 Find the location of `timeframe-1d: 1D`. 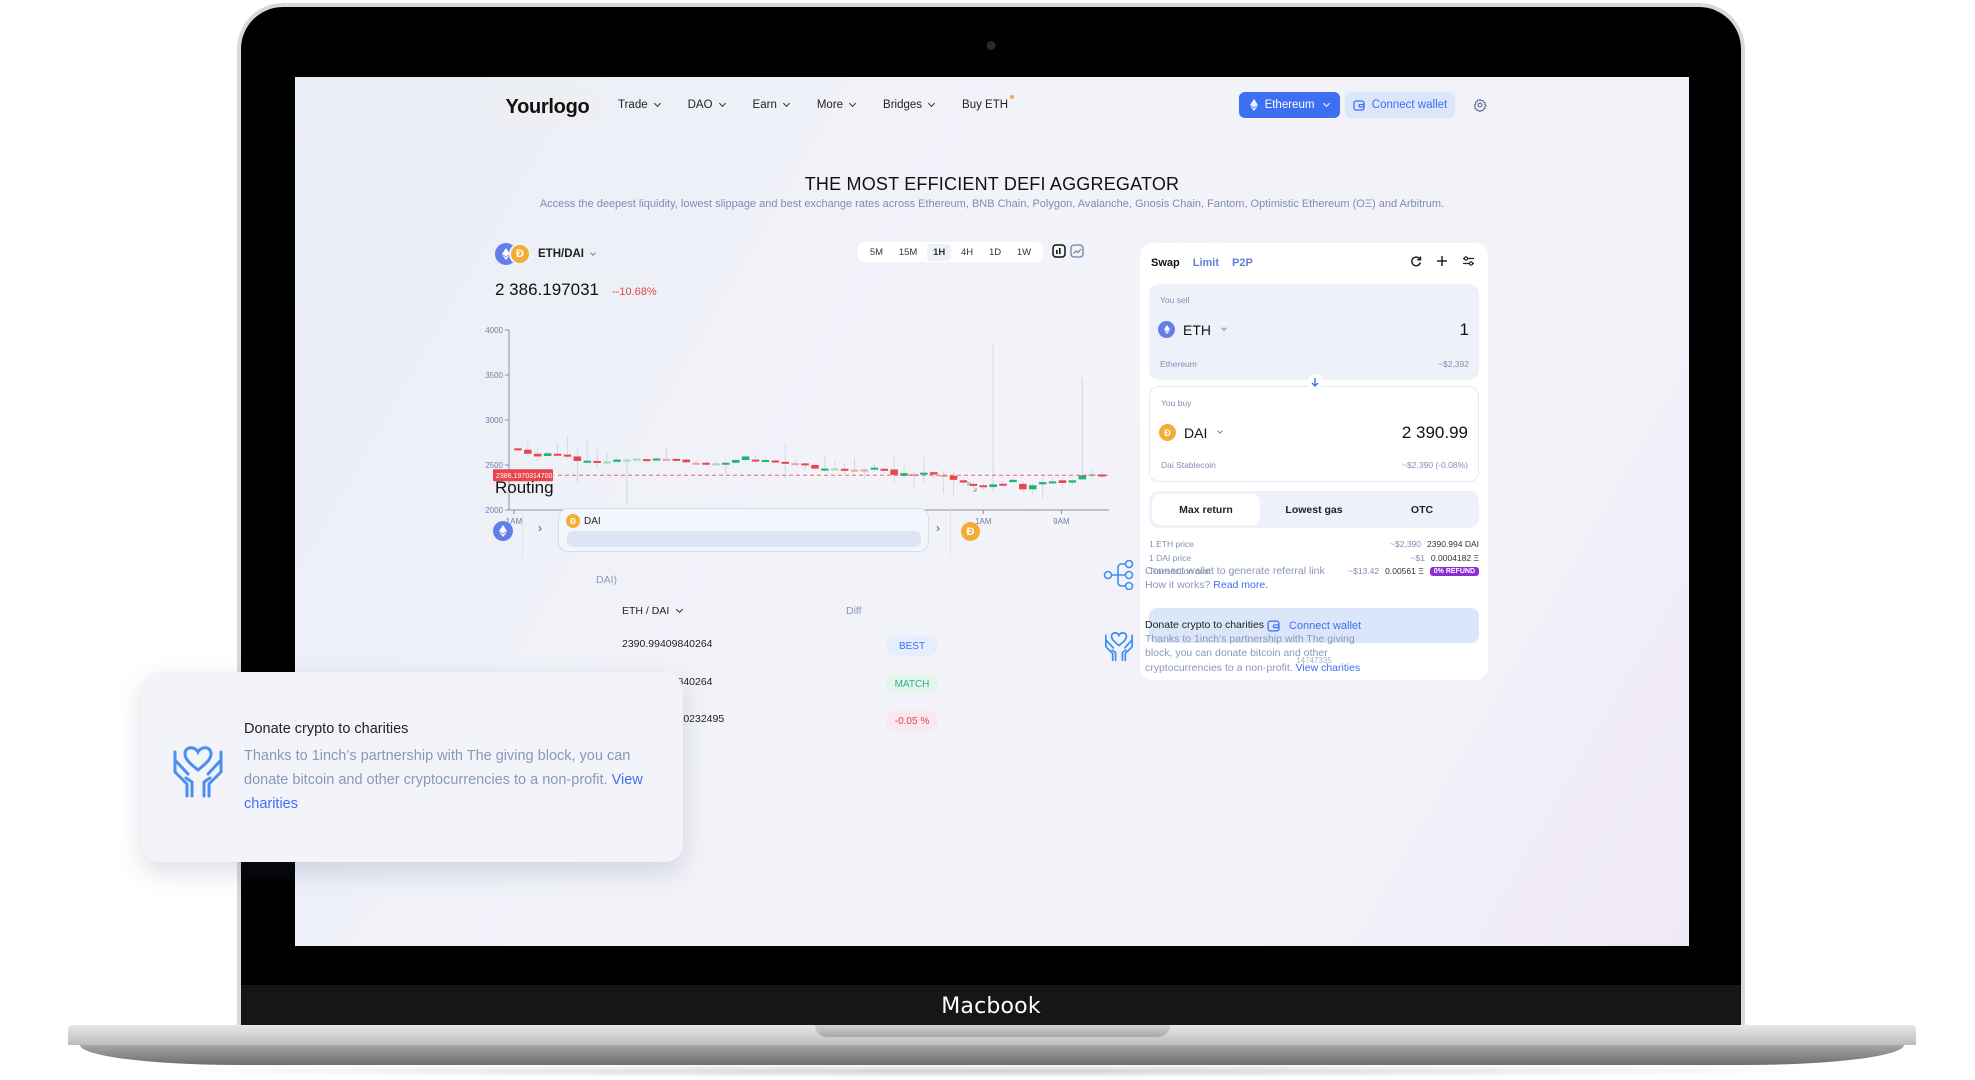

timeframe-1d: 1D is located at coordinates (995, 252).